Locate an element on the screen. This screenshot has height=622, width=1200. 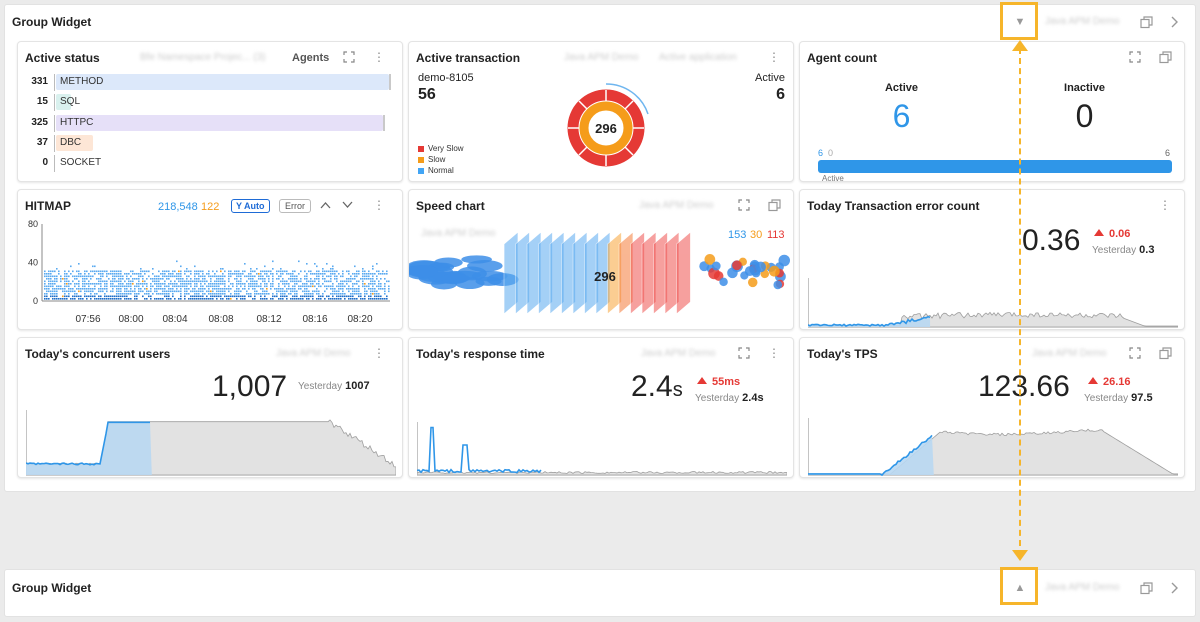
error-filter-button: Error is located at coordinates (295, 206).